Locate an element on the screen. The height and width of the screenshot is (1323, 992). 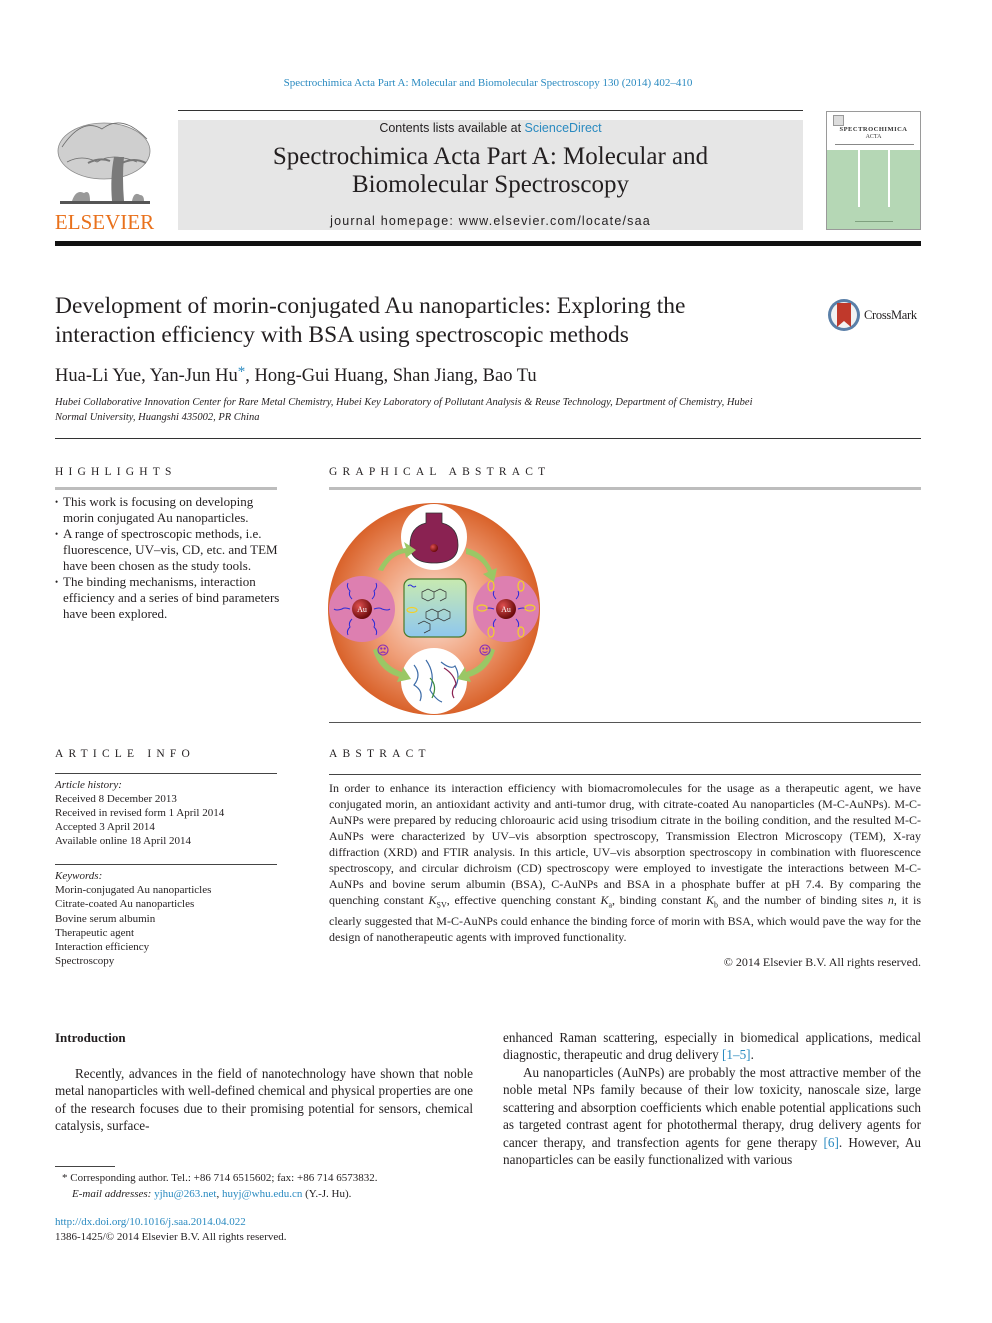
email-link-1: yjhu@263.net is located at coordinates (185, 1194).